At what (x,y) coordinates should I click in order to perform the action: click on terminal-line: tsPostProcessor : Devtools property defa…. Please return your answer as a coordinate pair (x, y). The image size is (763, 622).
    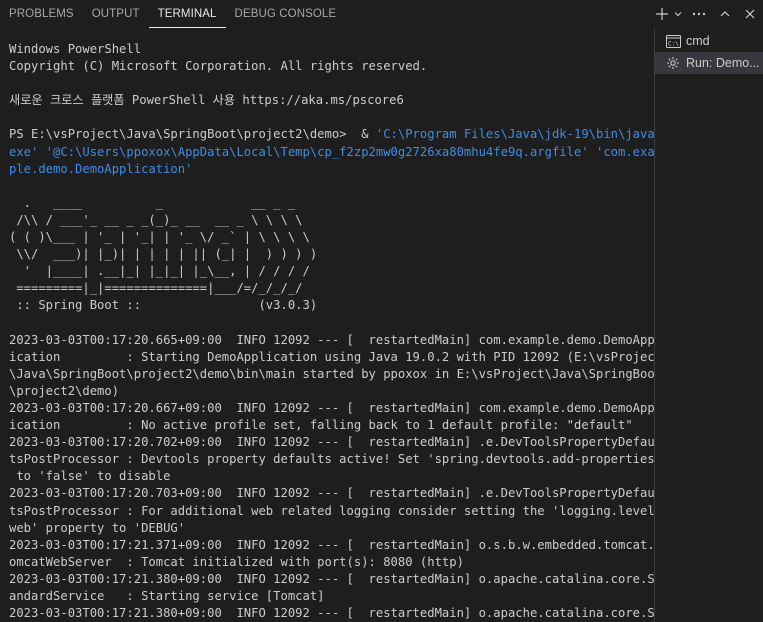
    Looking at the image, I should click on (331, 459).